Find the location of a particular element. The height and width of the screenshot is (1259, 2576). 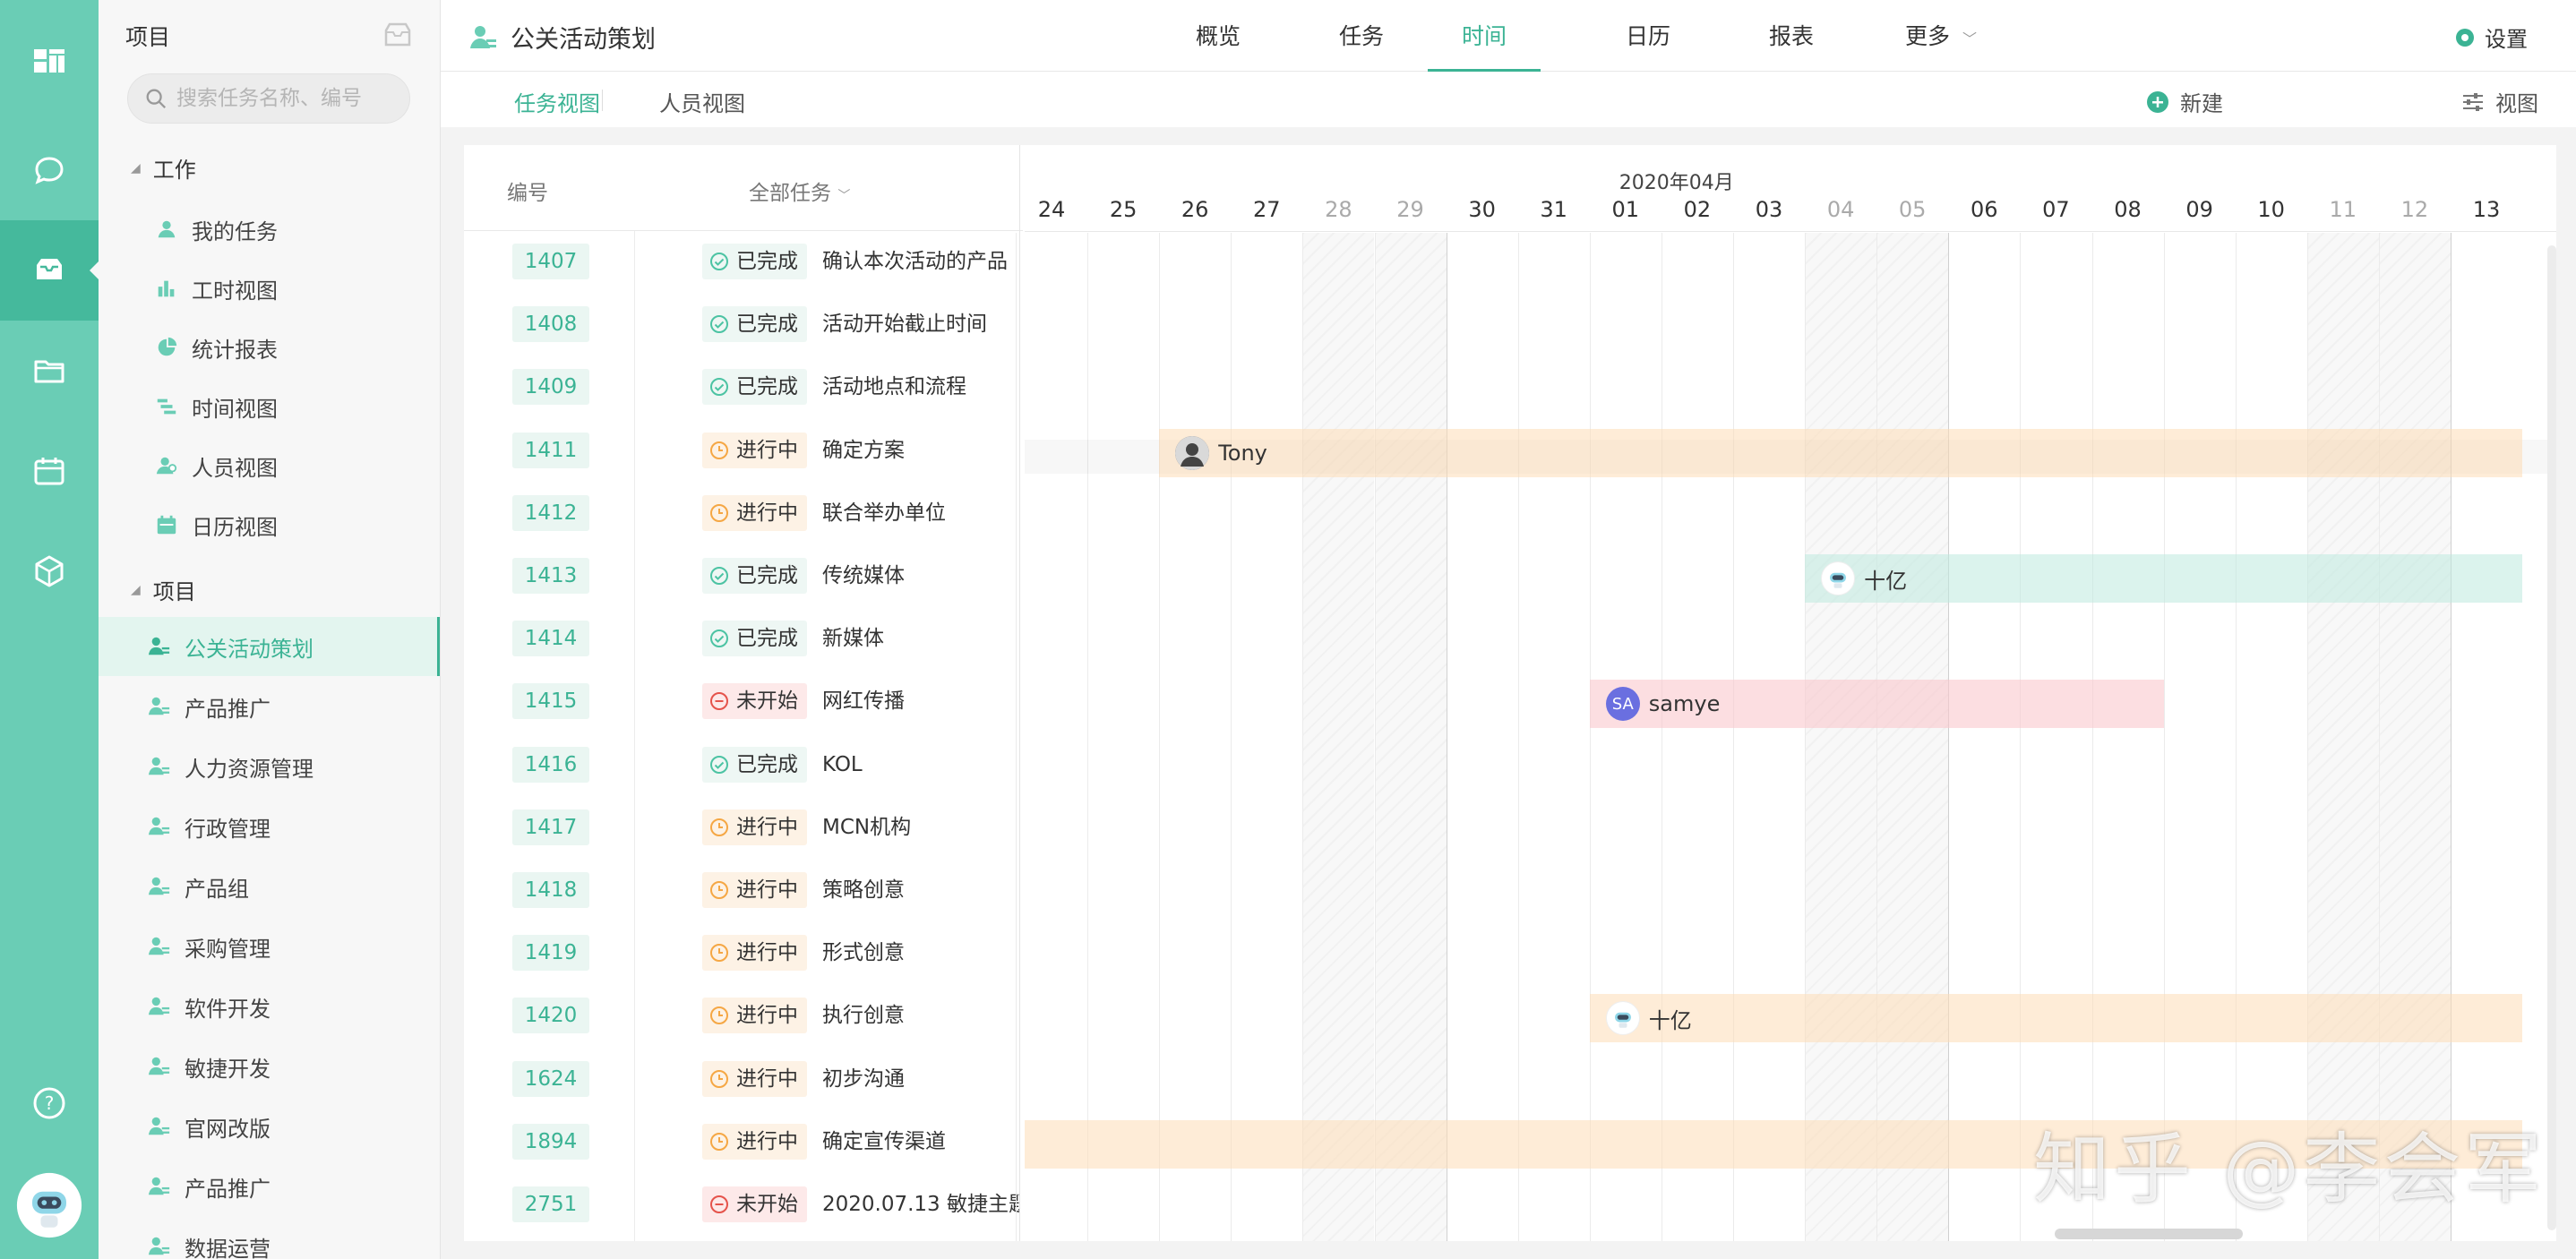

sidebar-project-item: 数据运营 is located at coordinates (269, 1238).